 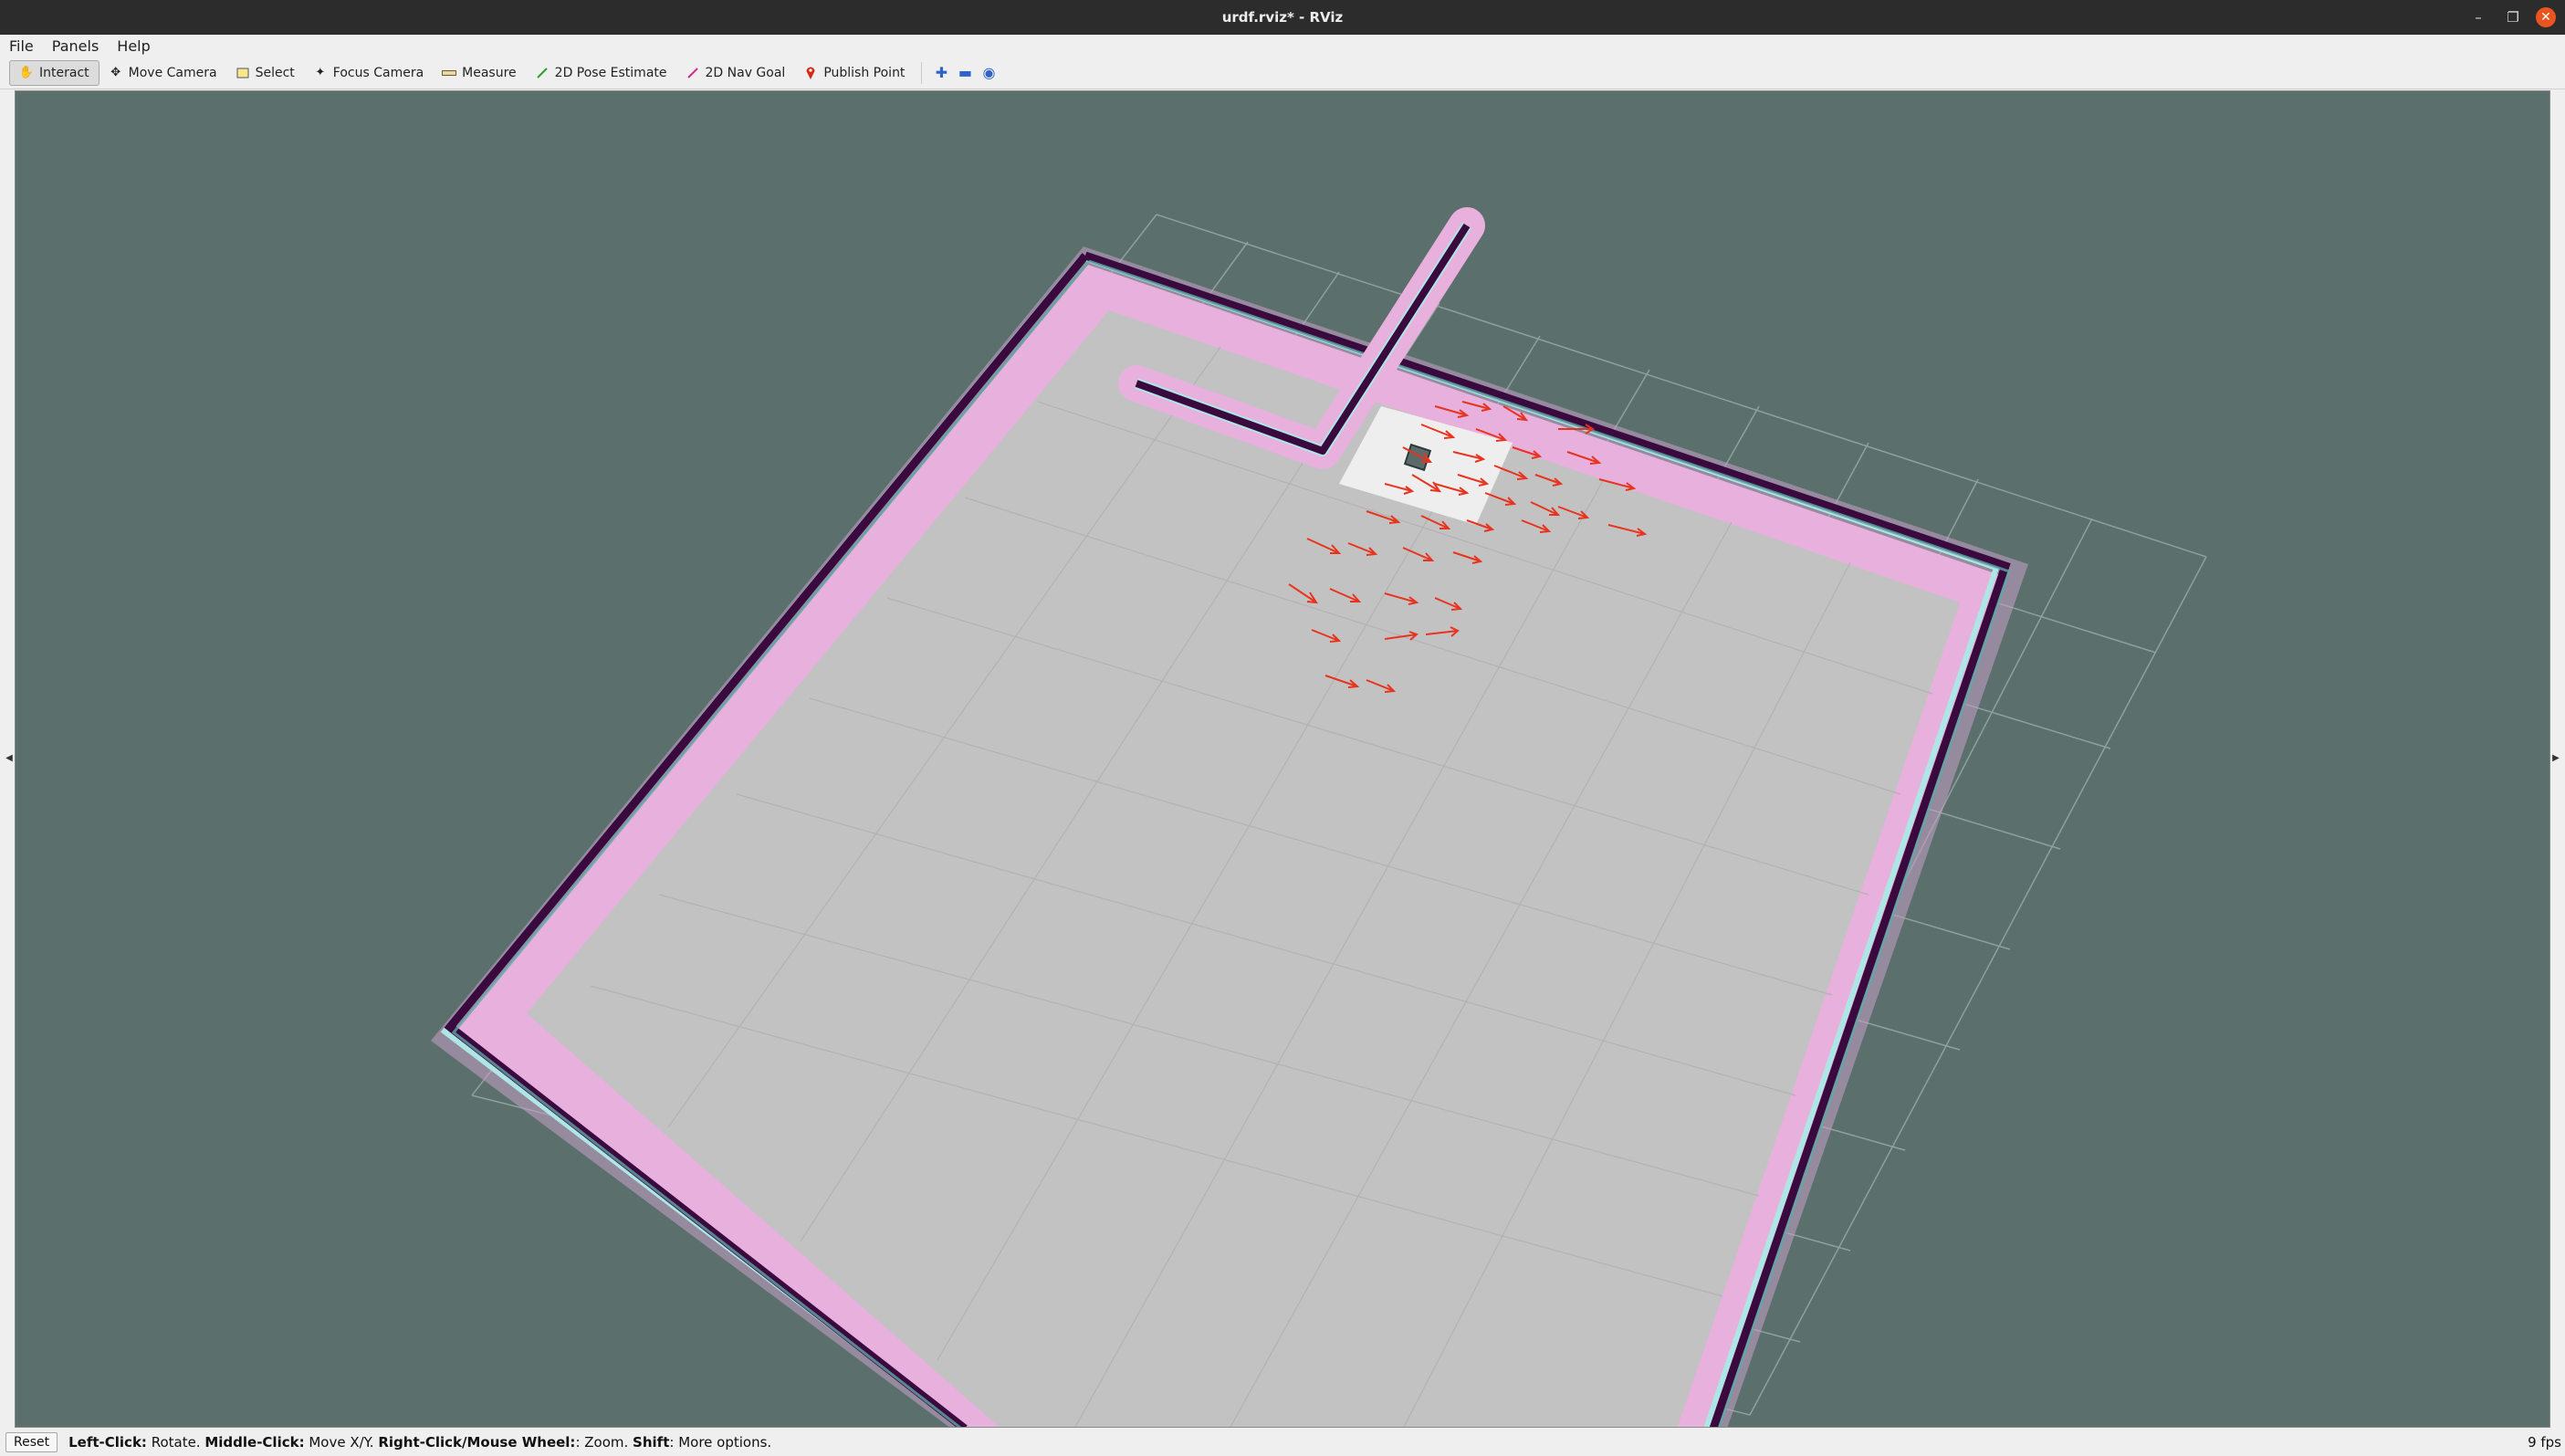 I want to click on restore-icon: ❐, so click(x=2513, y=17).